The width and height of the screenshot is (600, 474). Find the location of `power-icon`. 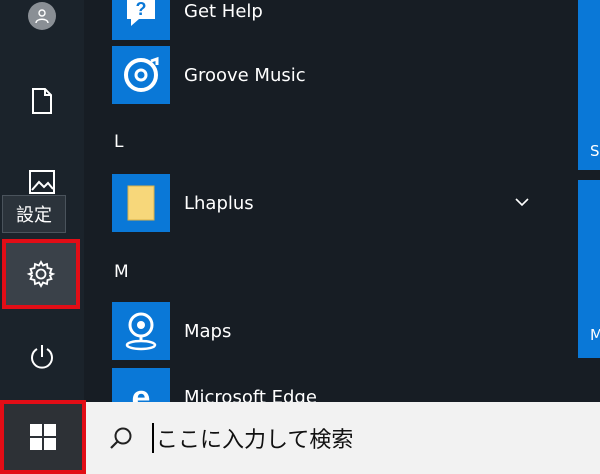

power-icon is located at coordinates (42, 357).